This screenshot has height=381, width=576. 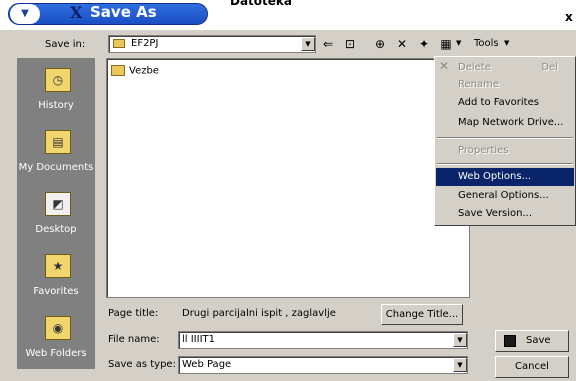 What do you see at coordinates (25, 14) in the screenshot?
I see `system-menu-button: ▼` at bounding box center [25, 14].